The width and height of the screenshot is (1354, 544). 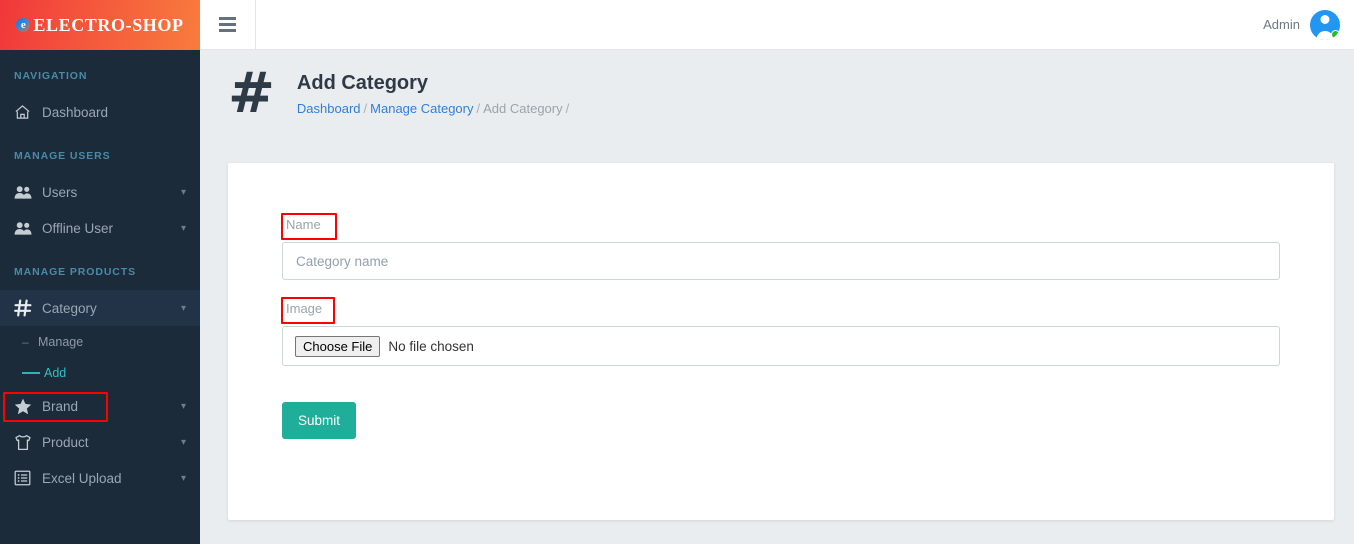 What do you see at coordinates (329, 108) in the screenshot?
I see `breadcrumb-link-dashboard: Dashboard` at bounding box center [329, 108].